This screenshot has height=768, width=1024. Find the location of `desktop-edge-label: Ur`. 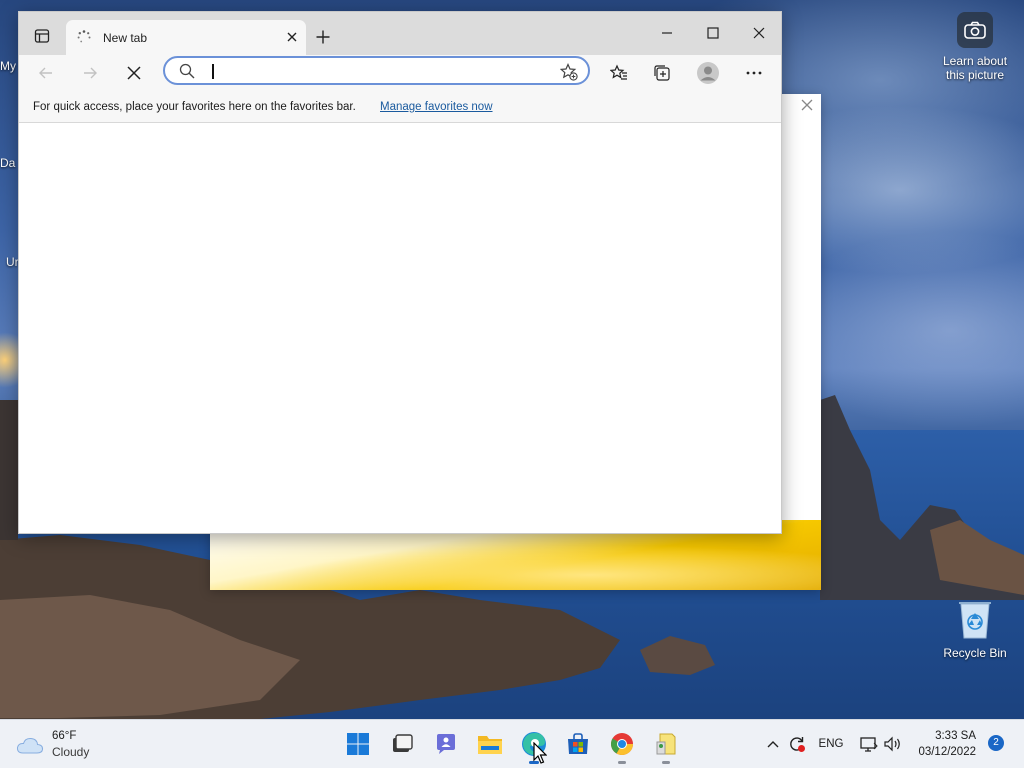

desktop-edge-label: Ur is located at coordinates (12, 262).